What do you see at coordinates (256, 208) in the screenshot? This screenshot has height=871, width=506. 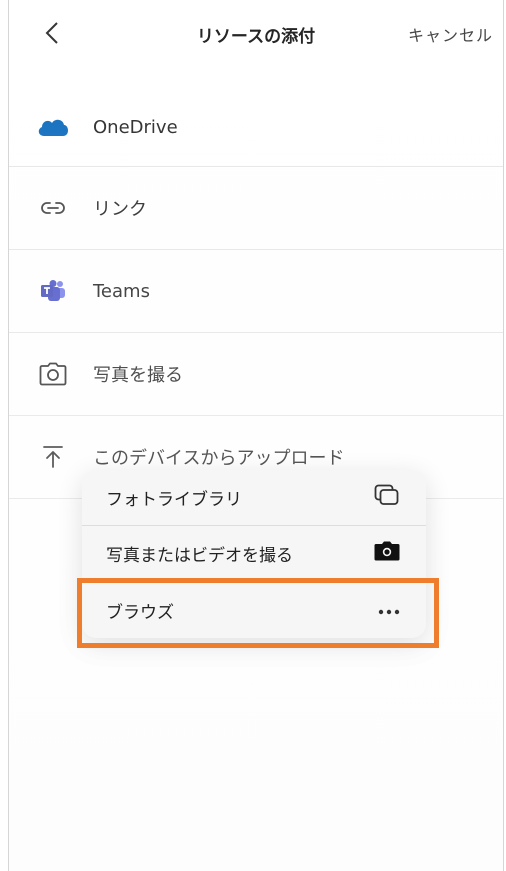 I see `option-link: リンク` at bounding box center [256, 208].